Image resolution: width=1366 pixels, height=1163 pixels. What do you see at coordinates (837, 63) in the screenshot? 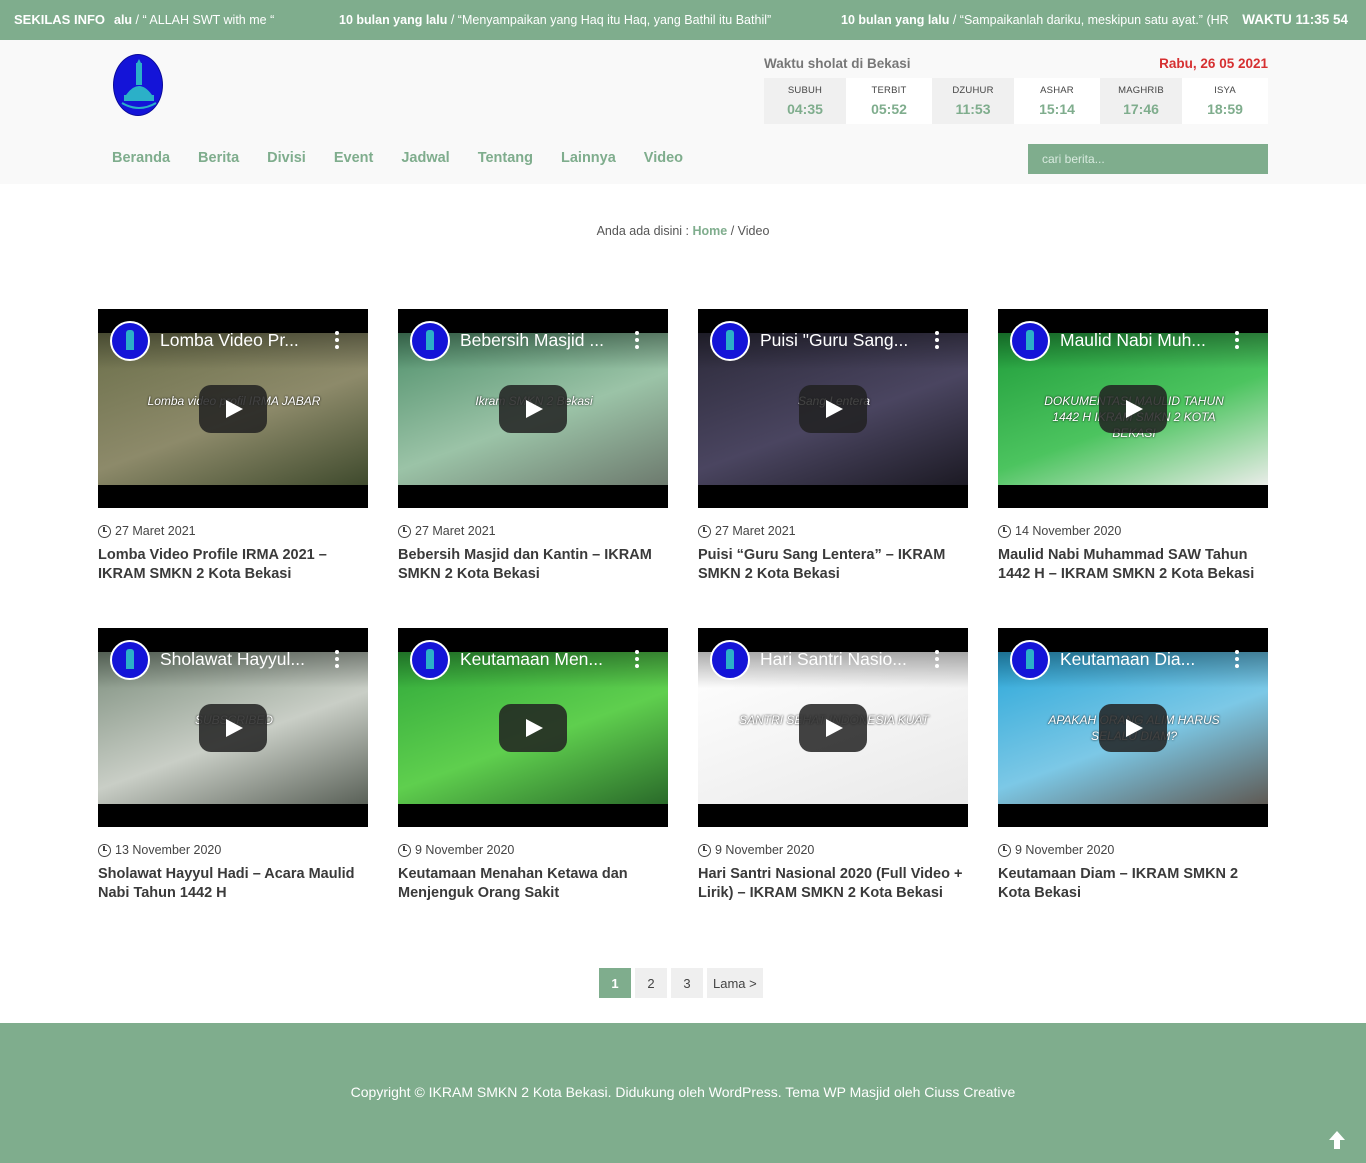
I see `sholat-title: Waktu sholat di Bekasi` at bounding box center [837, 63].